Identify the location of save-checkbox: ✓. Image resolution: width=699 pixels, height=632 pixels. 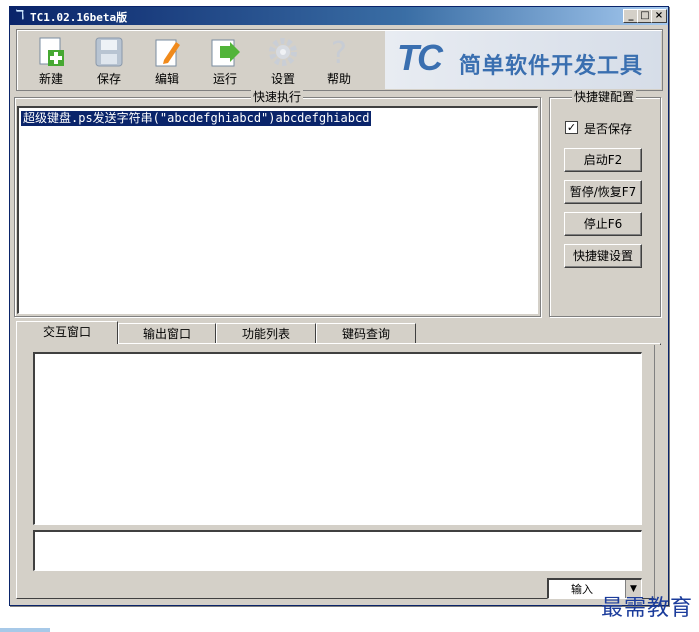
(571, 127).